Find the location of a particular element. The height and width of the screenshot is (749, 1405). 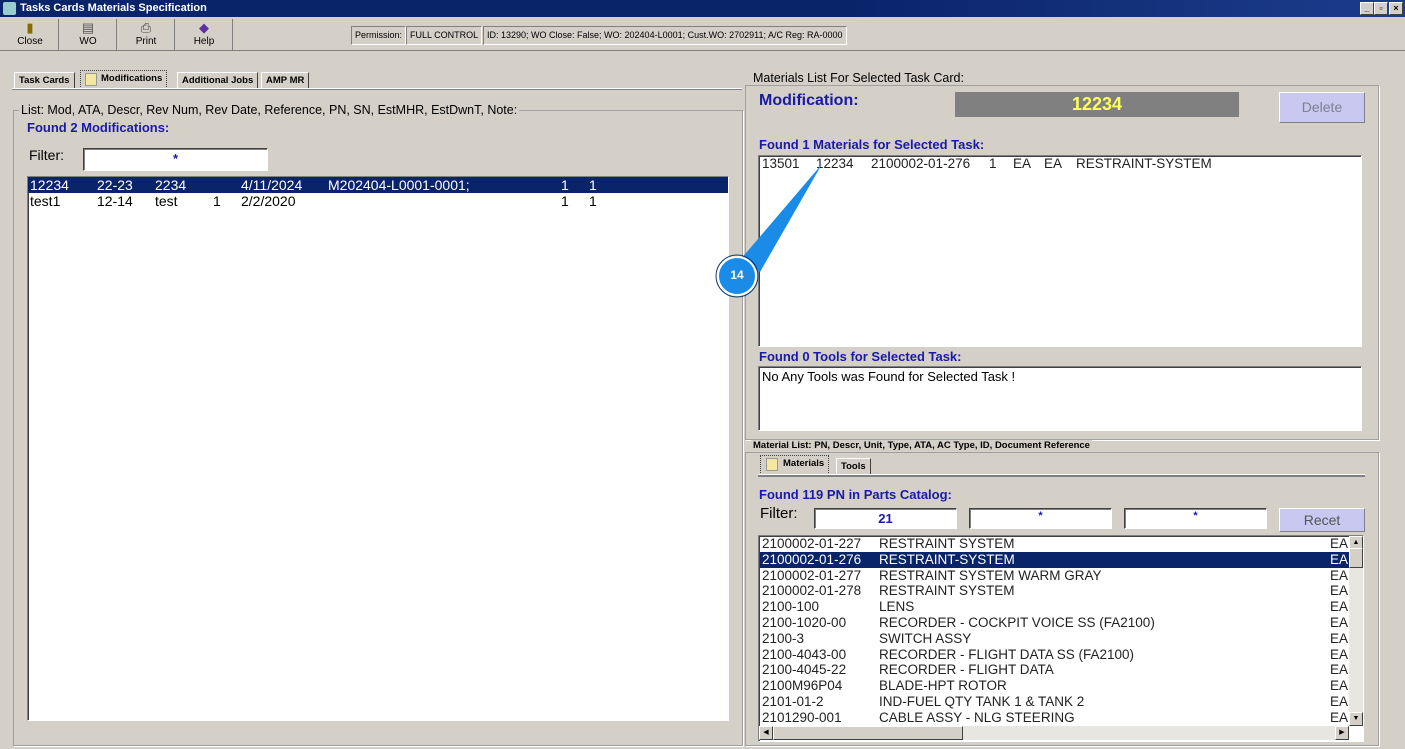

vertical-scroll-thumb is located at coordinates (1356, 558).